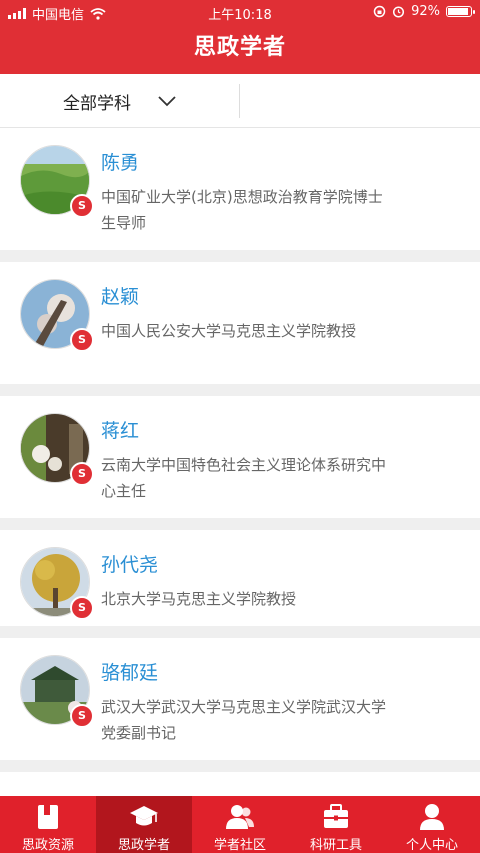 The width and height of the screenshot is (480, 853). What do you see at coordinates (199, 599) in the screenshot?
I see `scholar-description: 北京大学马克思主义学院教授` at bounding box center [199, 599].